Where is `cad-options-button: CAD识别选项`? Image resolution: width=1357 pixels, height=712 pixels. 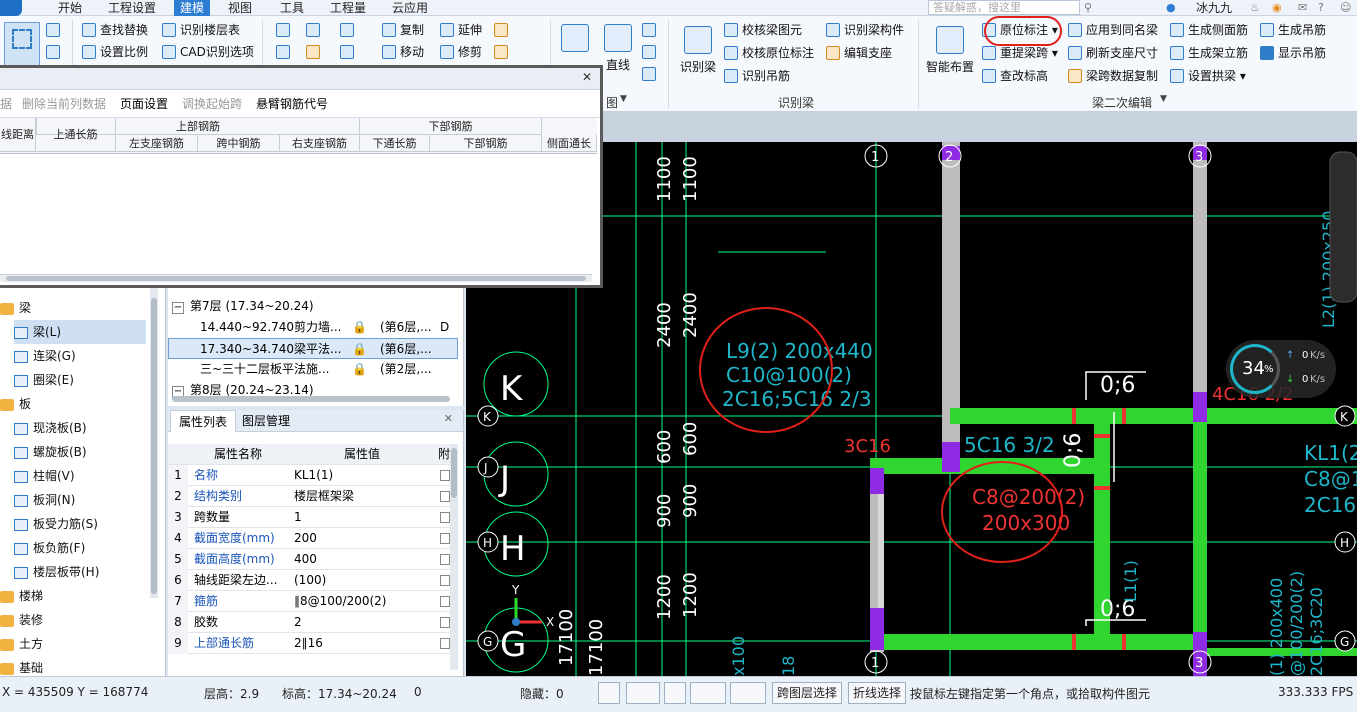 cad-options-button: CAD识别选项 is located at coordinates (208, 52).